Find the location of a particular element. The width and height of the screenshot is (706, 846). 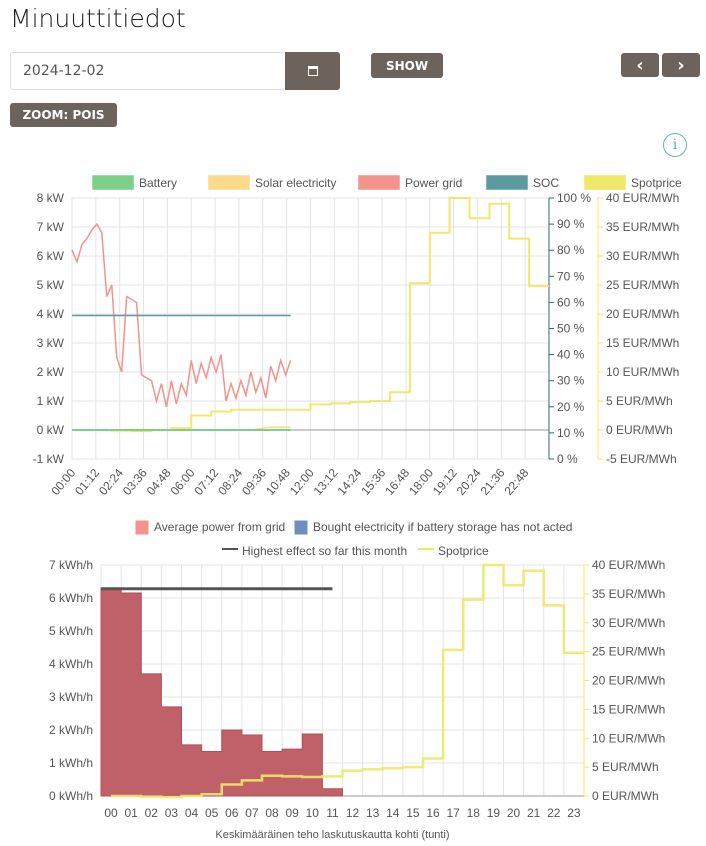

y-tick-label: 7 kW is located at coordinates (51, 227).